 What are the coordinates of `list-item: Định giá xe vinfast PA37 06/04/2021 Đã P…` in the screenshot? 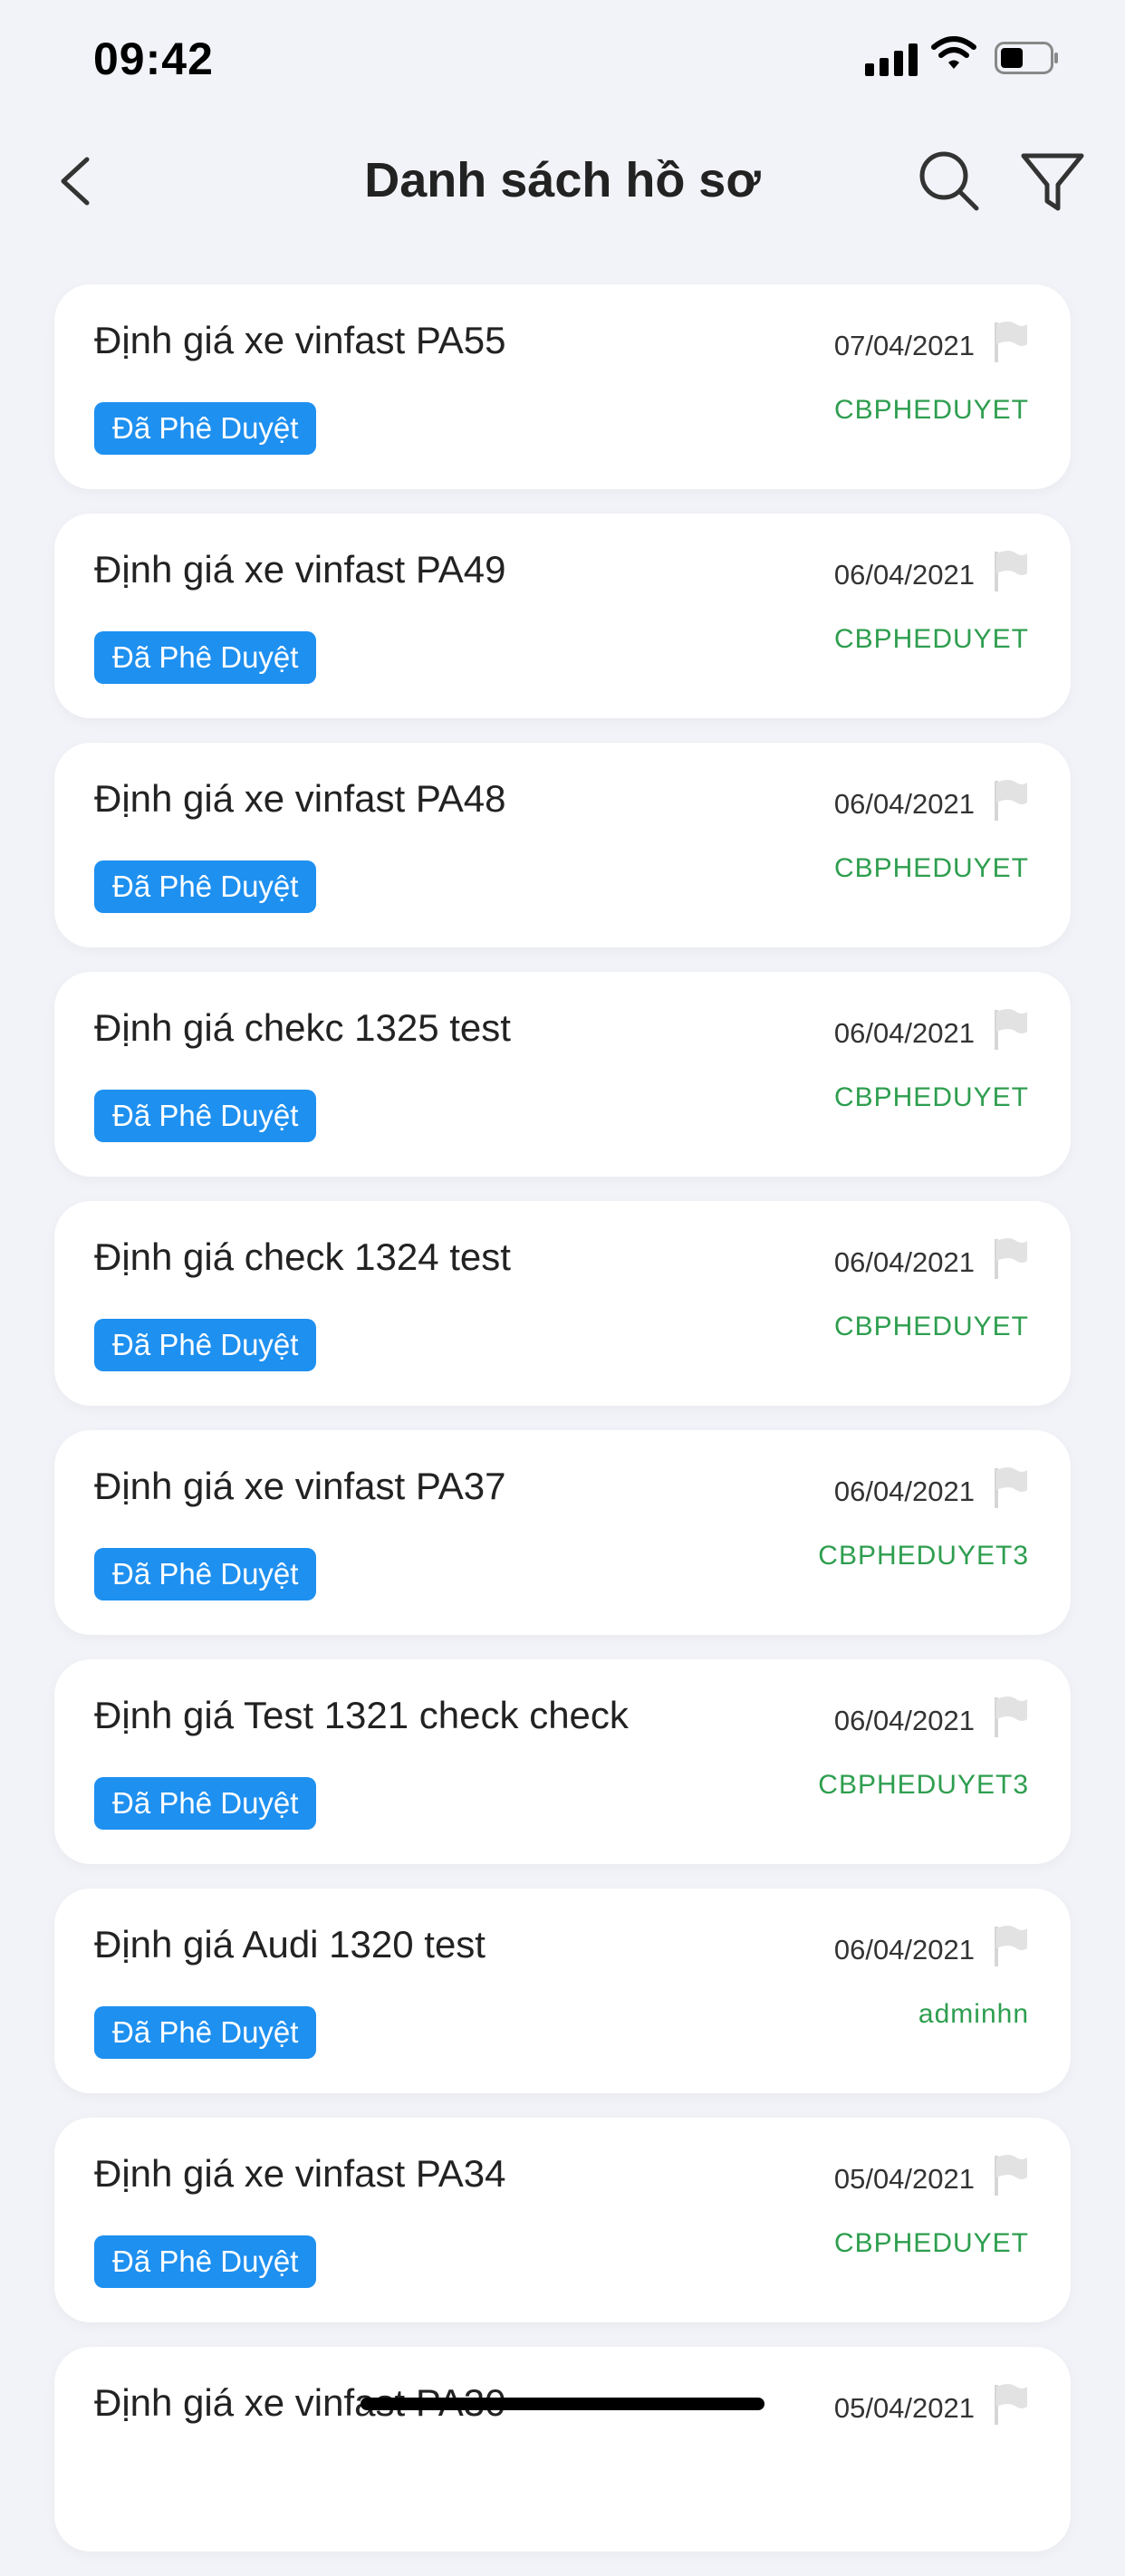 It's located at (562, 1532).